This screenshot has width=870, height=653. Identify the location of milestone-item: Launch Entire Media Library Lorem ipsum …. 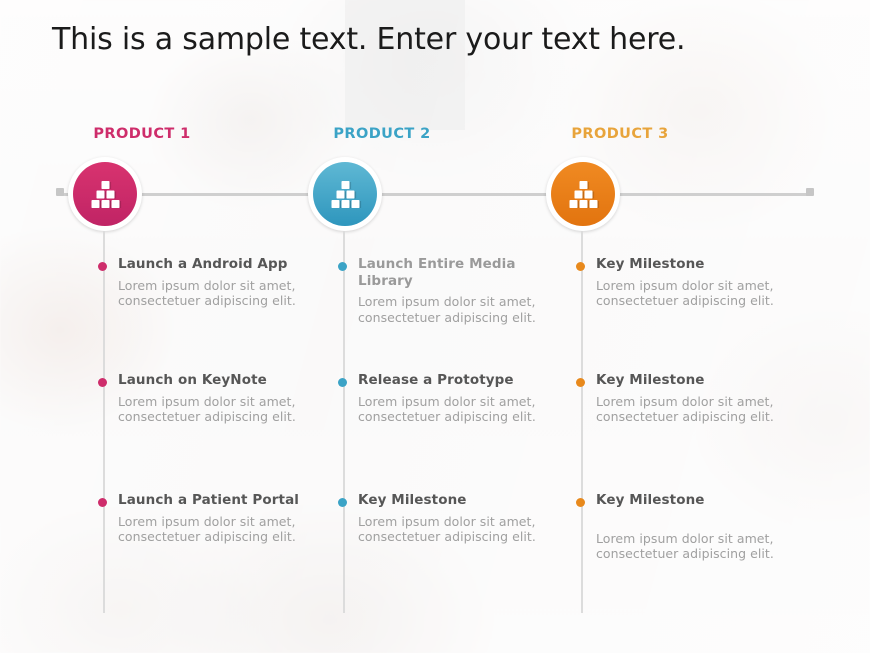
(443, 290).